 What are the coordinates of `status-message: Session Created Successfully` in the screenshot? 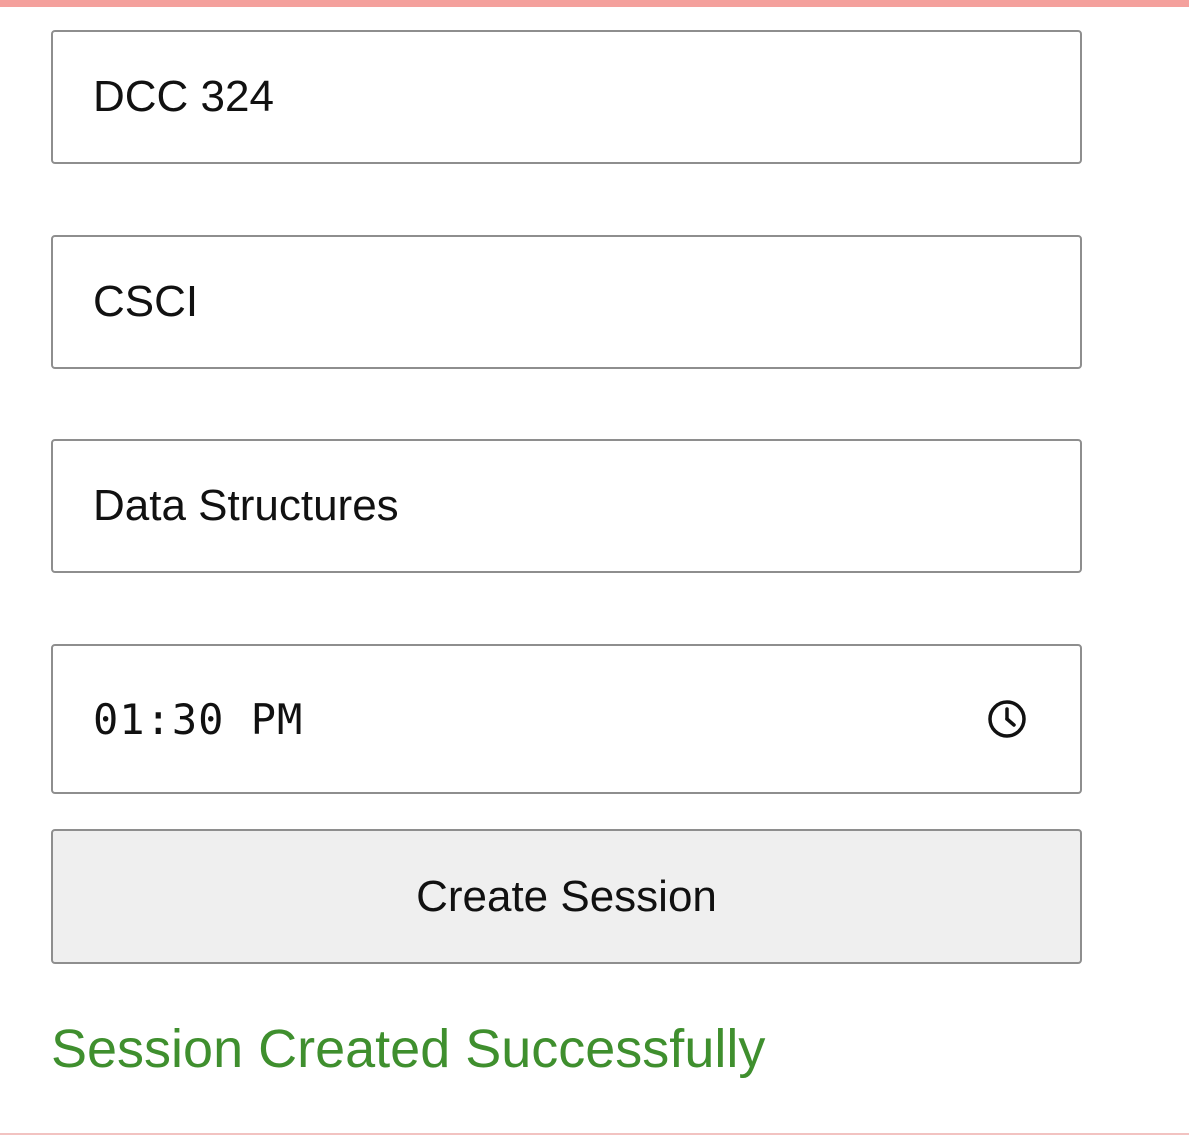 It's located at (408, 1049).